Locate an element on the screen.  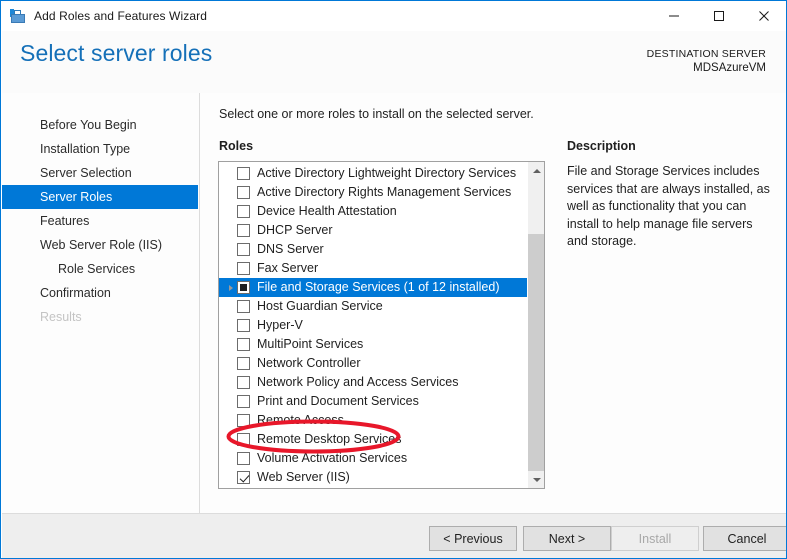
expand-chevron-icon is located at coordinates (231, 287).